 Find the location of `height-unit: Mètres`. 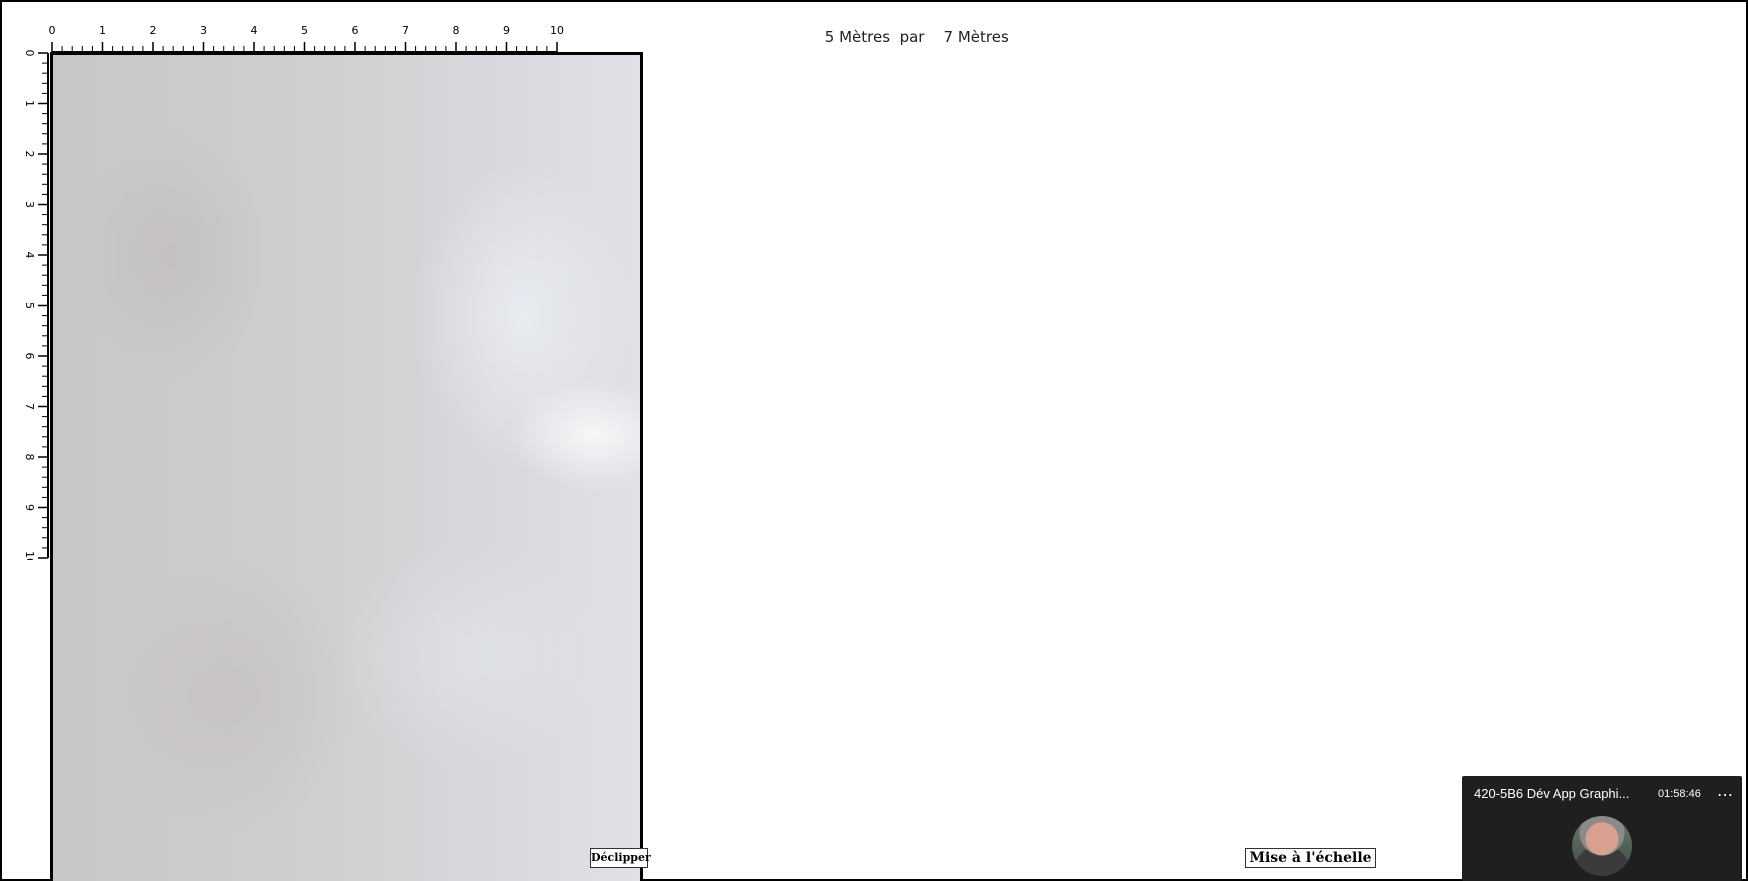

height-unit: Mètres is located at coordinates (983, 37).